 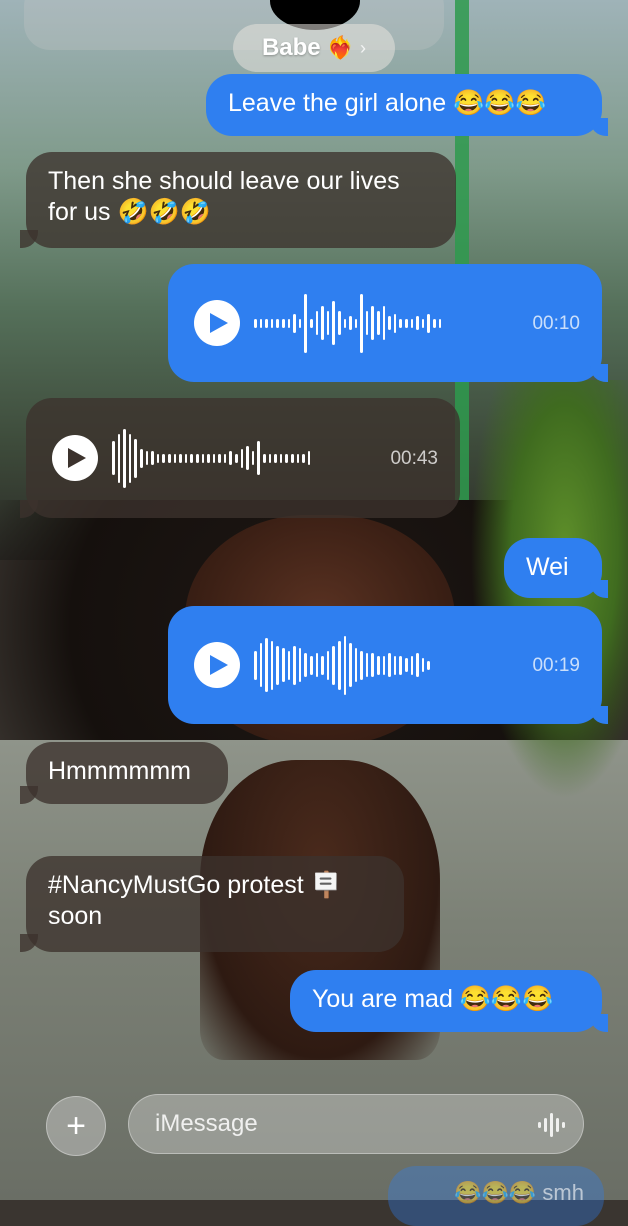 I want to click on message-text: Hmmmmmm, so click(x=120, y=771).